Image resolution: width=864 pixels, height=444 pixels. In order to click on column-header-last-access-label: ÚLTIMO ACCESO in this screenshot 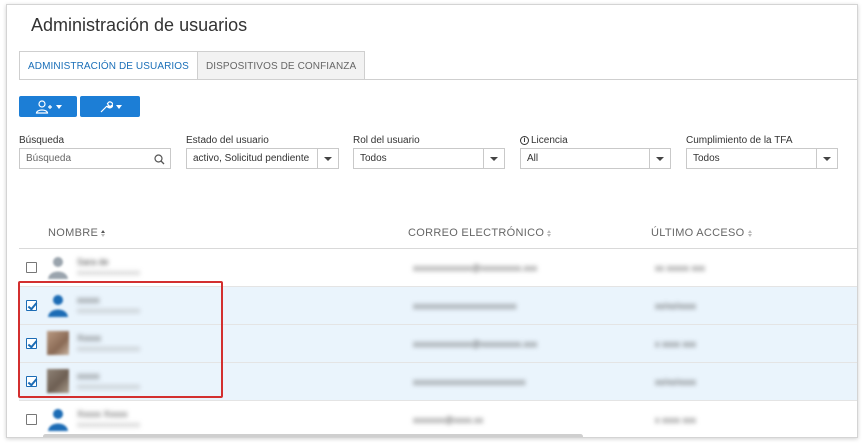, I will do `click(698, 233)`.